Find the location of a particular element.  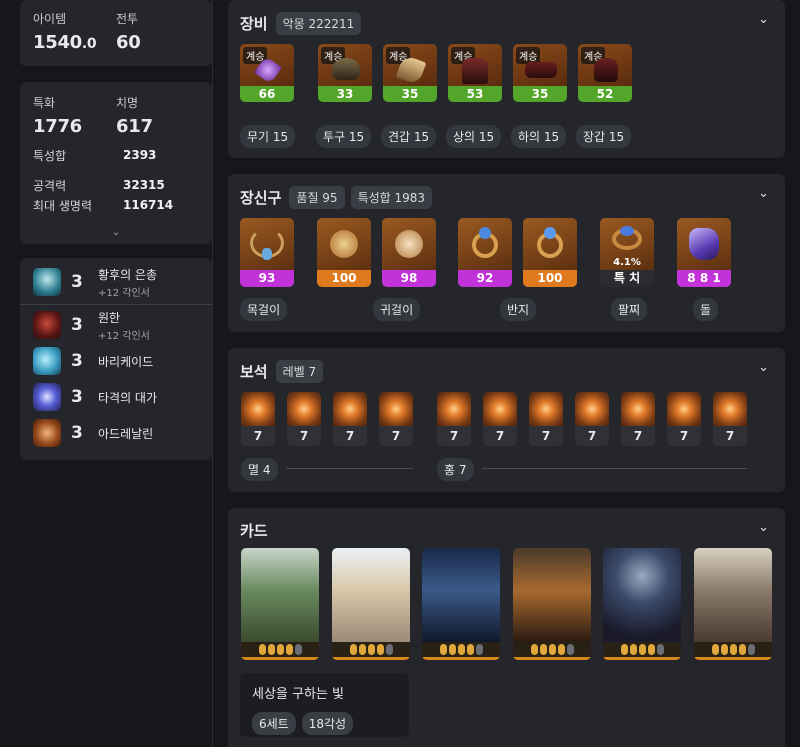

gloves-icon: 계승 is located at coordinates (605, 65).